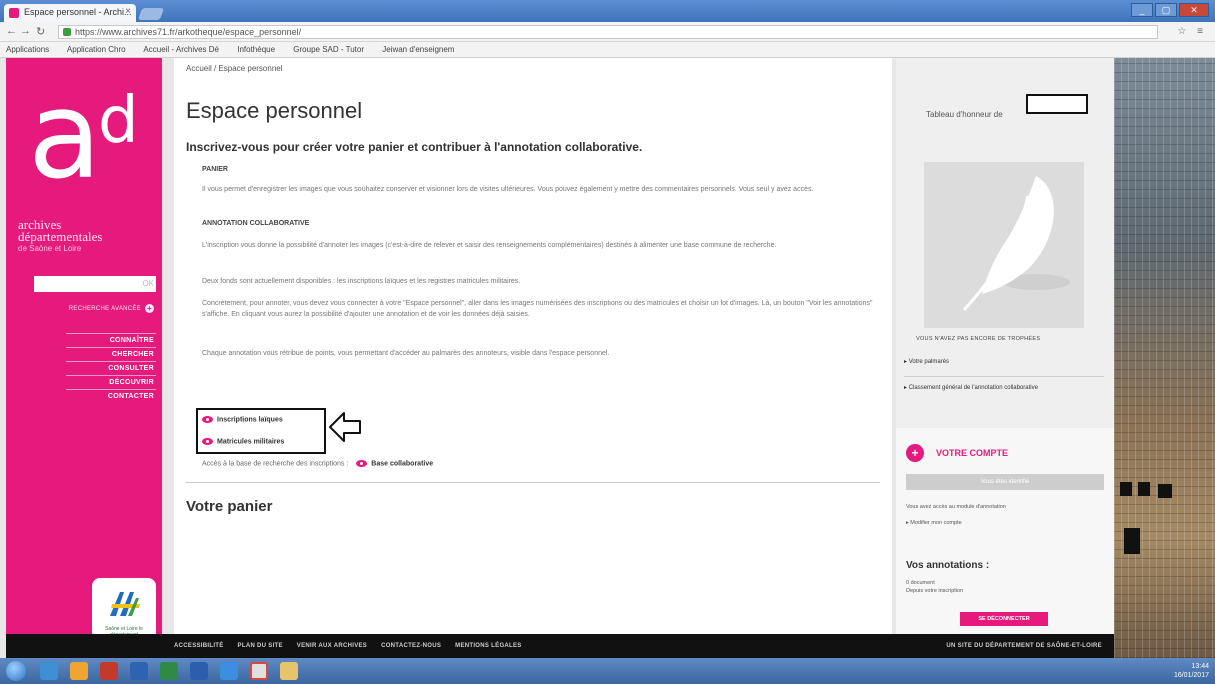 The height and width of the screenshot is (684, 1215). Describe the element at coordinates (256, 223) in the screenshot. I see `section-title-annotation: ANNOTATION COLLABORATIVE` at that location.